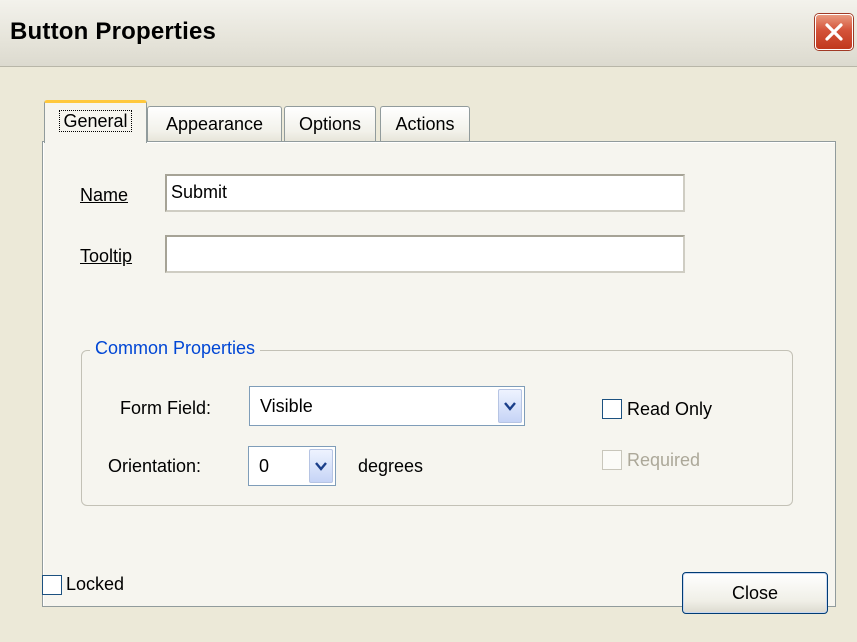 The height and width of the screenshot is (642, 857). What do you see at coordinates (286, 406) in the screenshot?
I see `form-field-value: Visible` at bounding box center [286, 406].